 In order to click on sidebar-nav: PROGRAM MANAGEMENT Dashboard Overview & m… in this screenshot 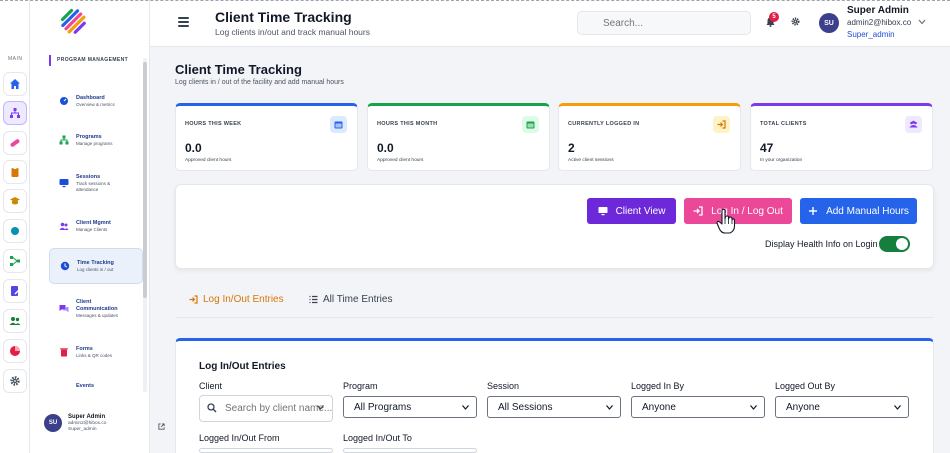, I will do `click(97, 226)`.